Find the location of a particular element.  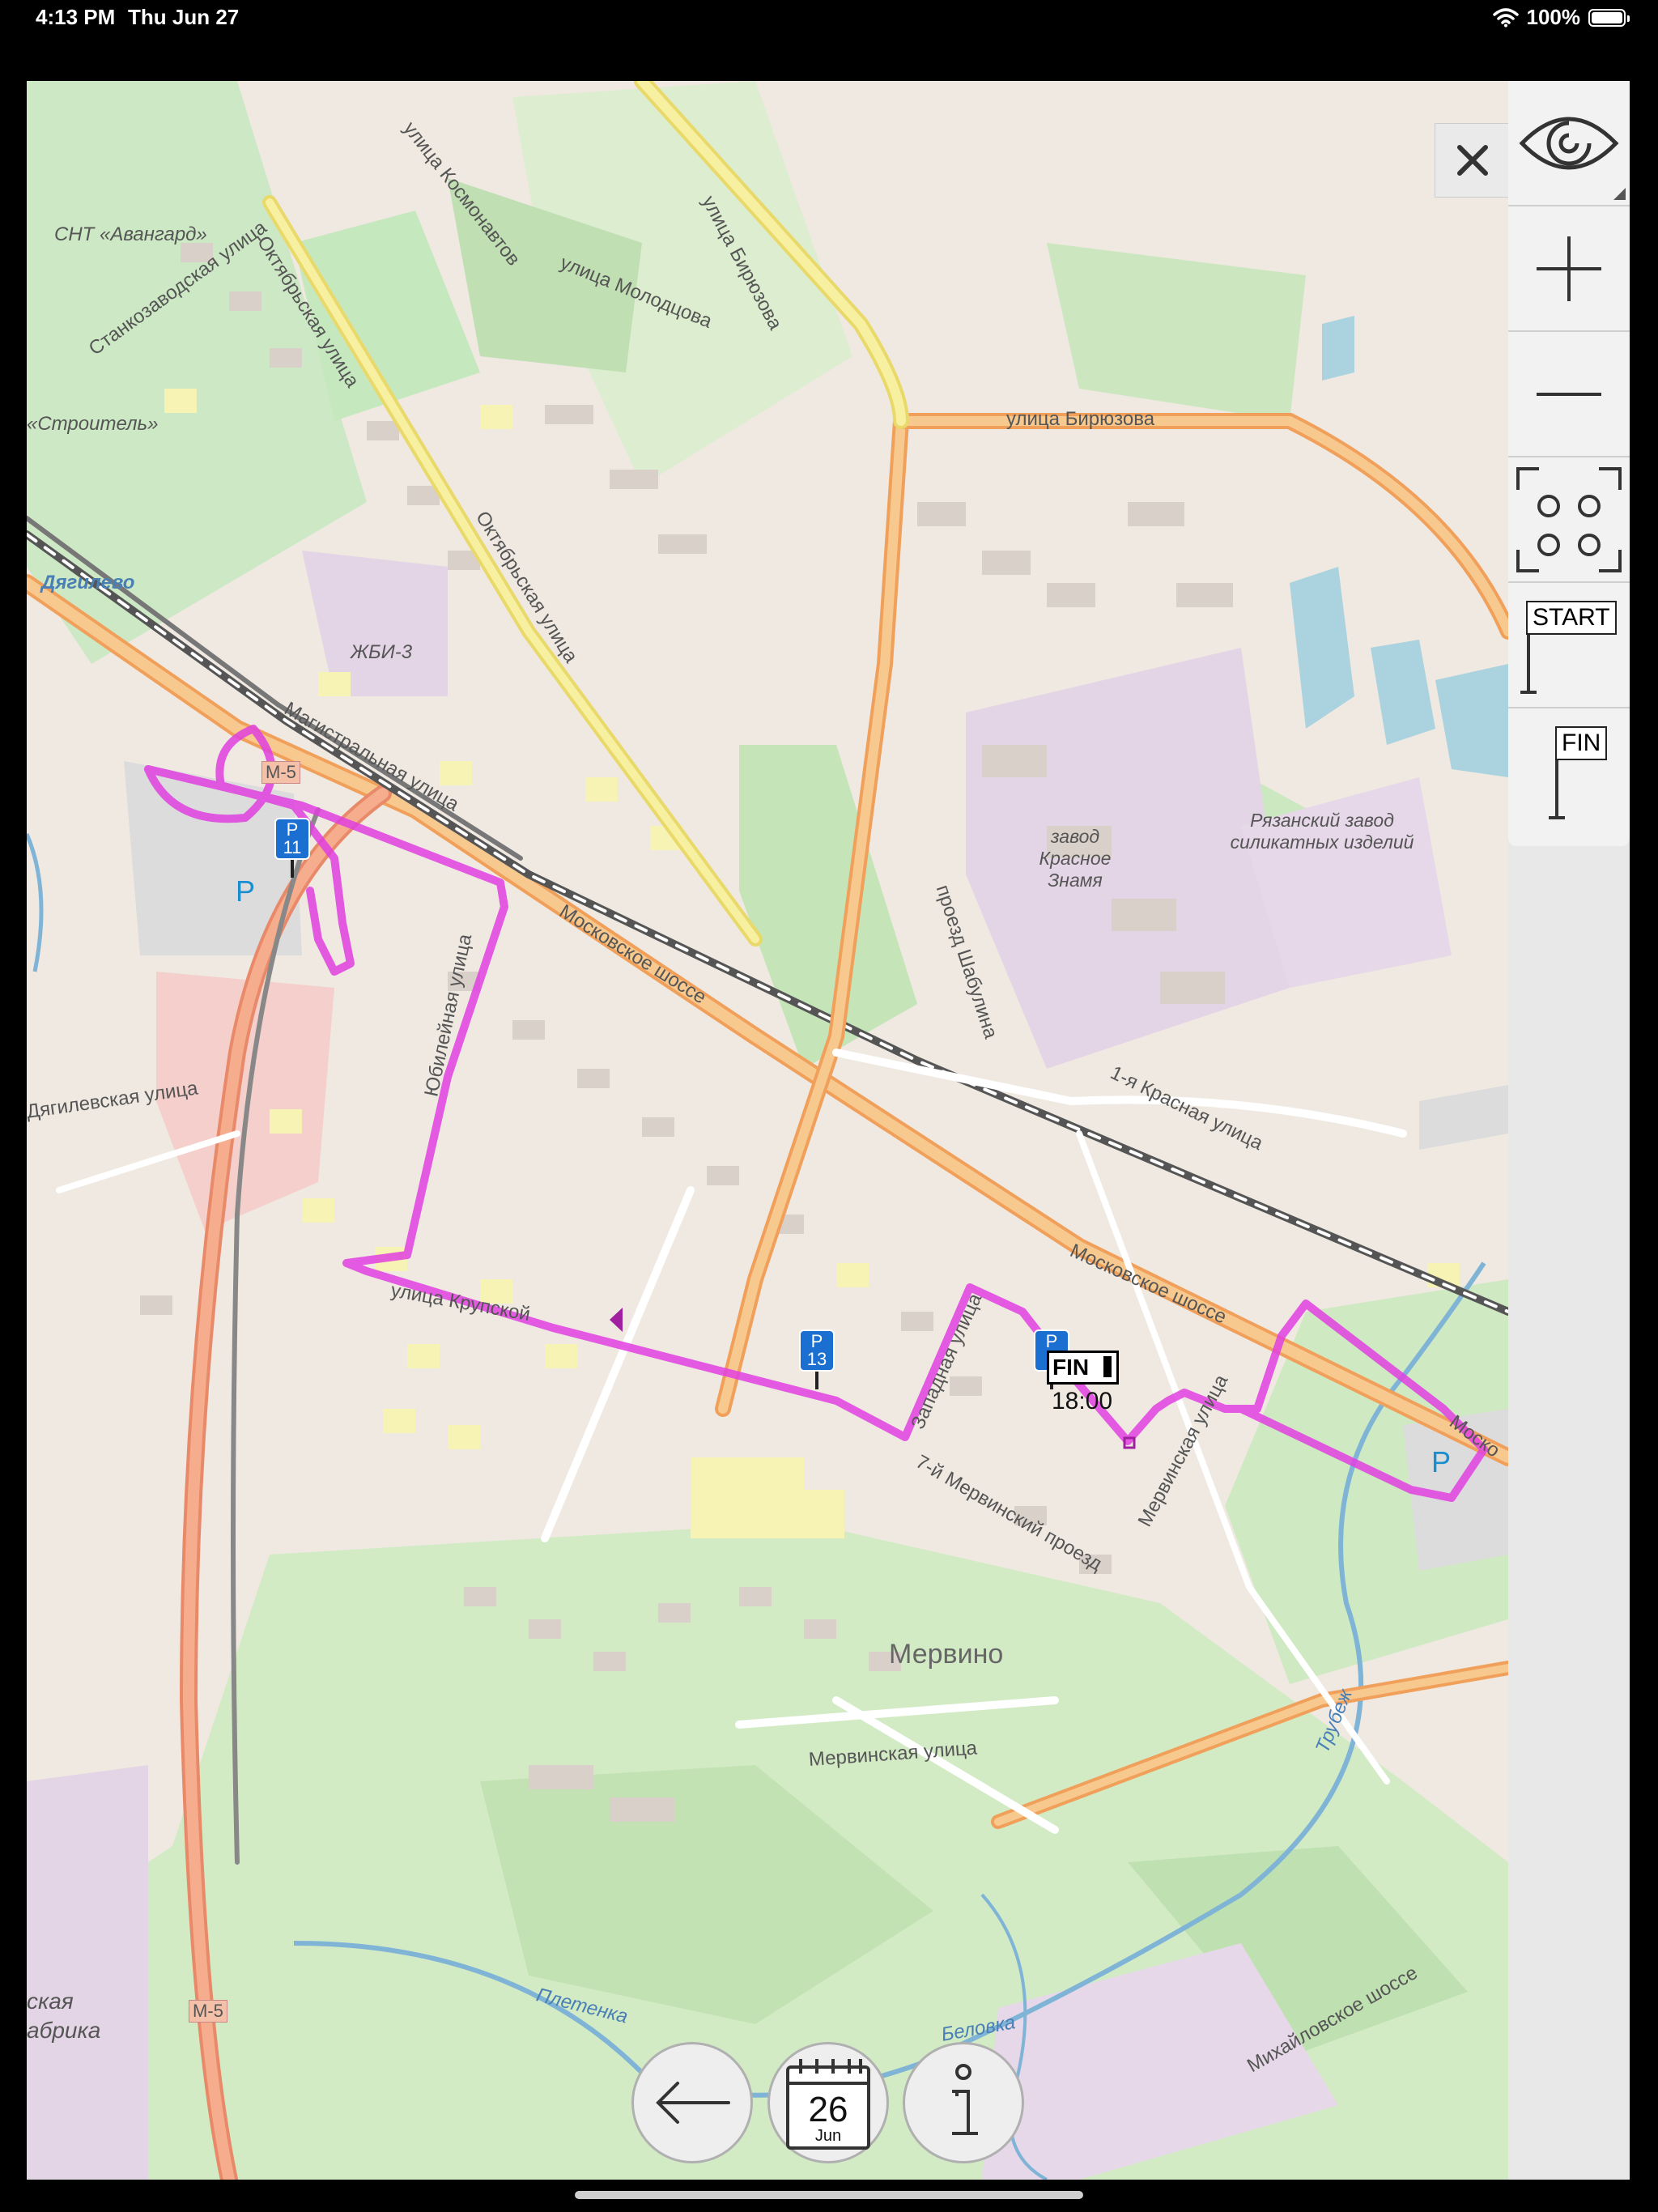

status-indicators: 100% is located at coordinates (1561, 18).